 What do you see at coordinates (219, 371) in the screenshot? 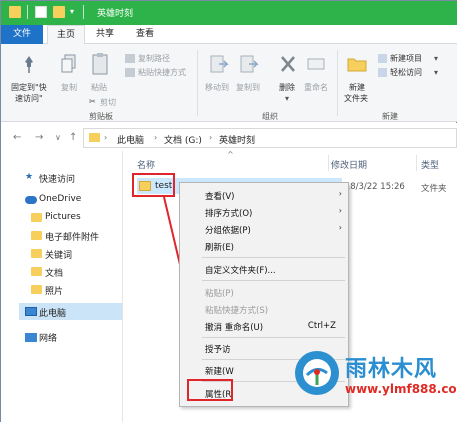
I see `menu-item-new: 新建(W` at bounding box center [219, 371].